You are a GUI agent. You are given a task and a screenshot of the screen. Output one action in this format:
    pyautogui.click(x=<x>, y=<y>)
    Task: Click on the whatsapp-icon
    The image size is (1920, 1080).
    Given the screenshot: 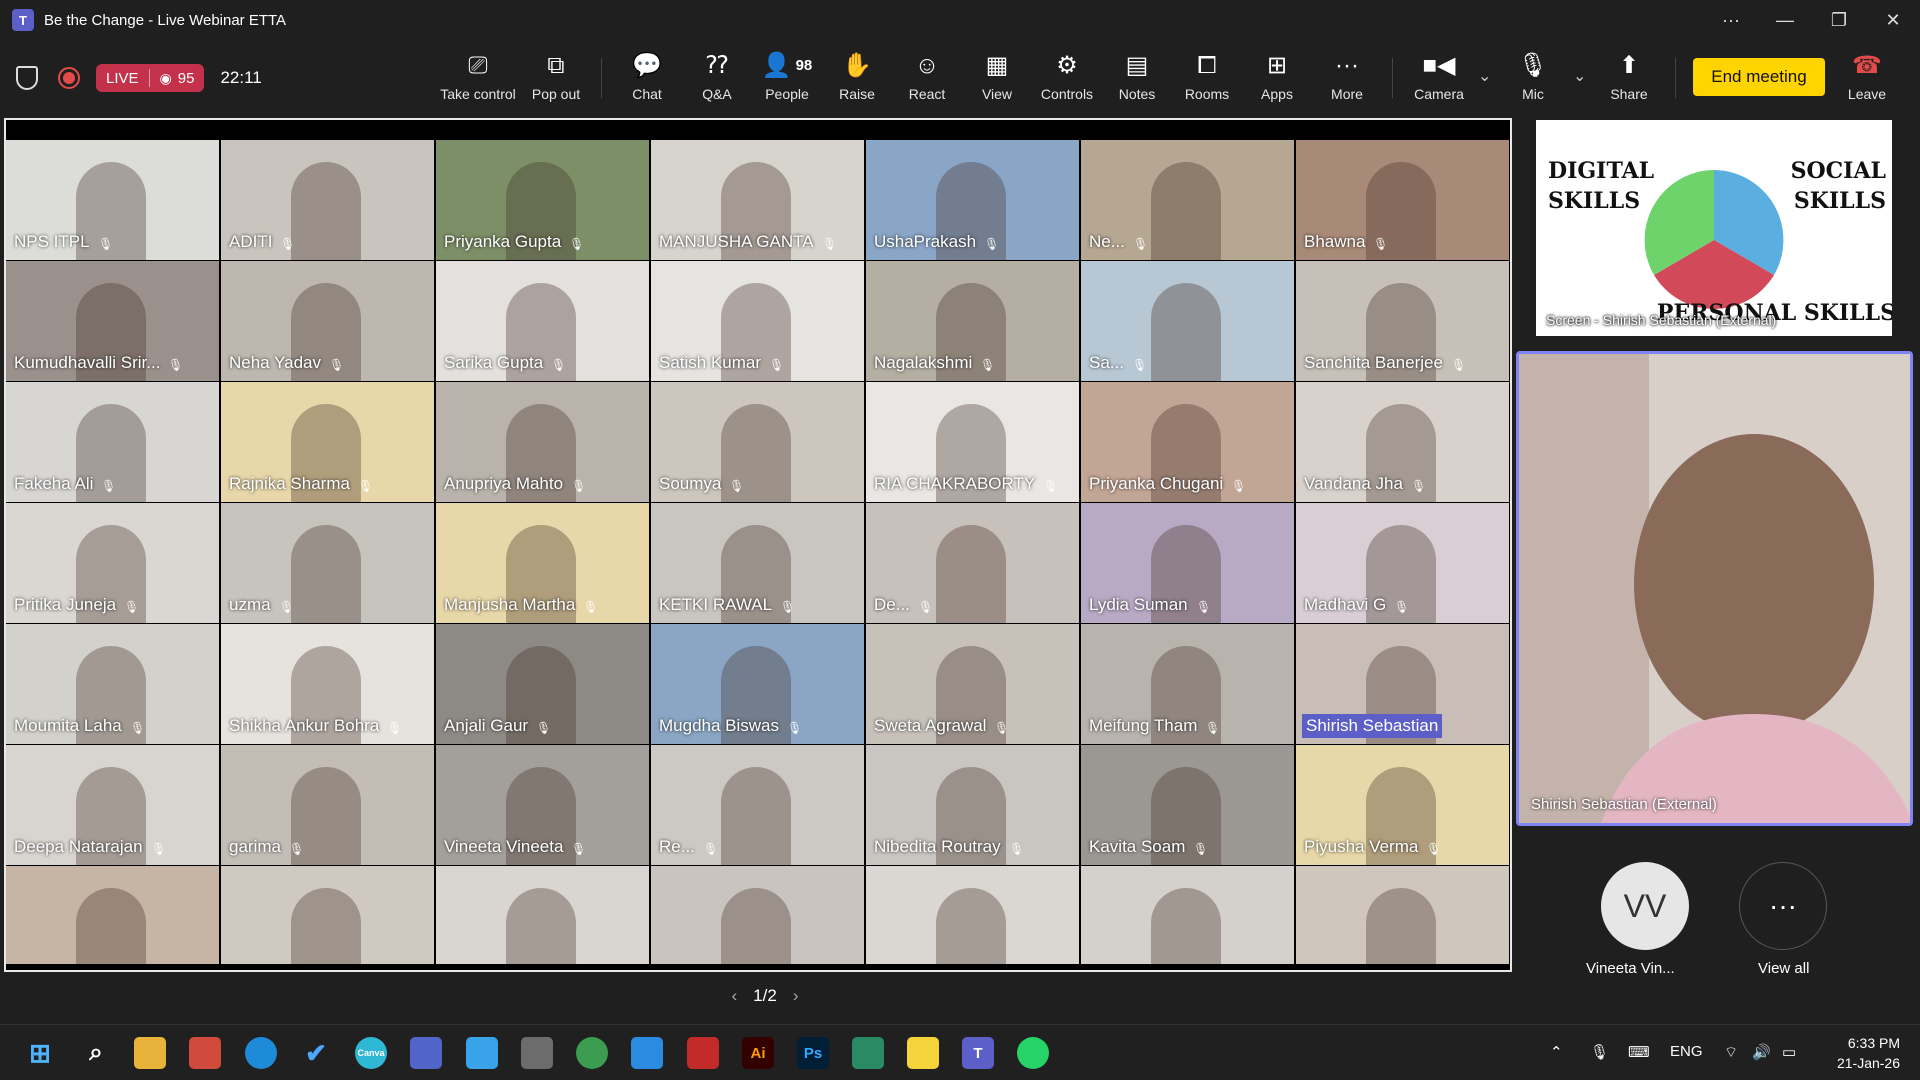 What is the action you would take?
    pyautogui.click(x=1033, y=1053)
    